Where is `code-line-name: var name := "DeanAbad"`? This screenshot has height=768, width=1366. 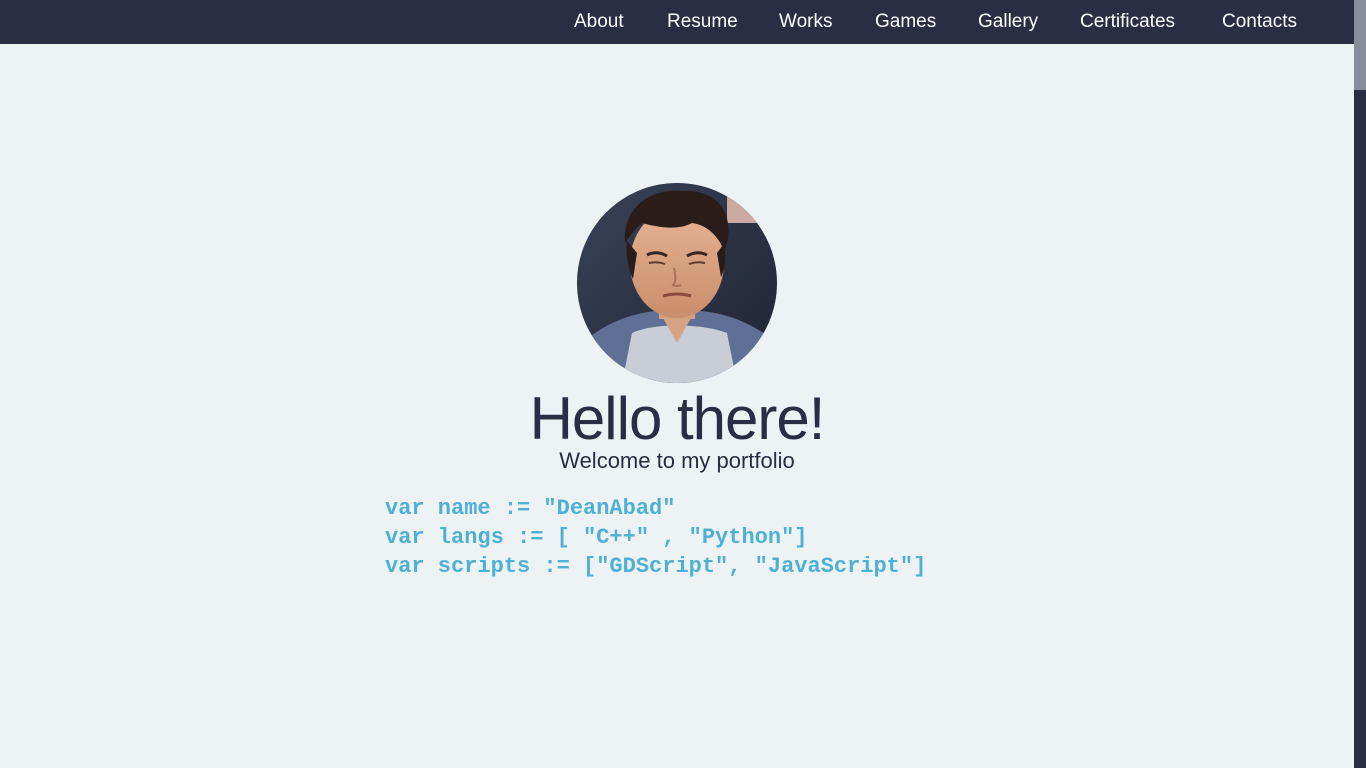
code-line-name: var name := "DeanAbad" is located at coordinates (530, 508).